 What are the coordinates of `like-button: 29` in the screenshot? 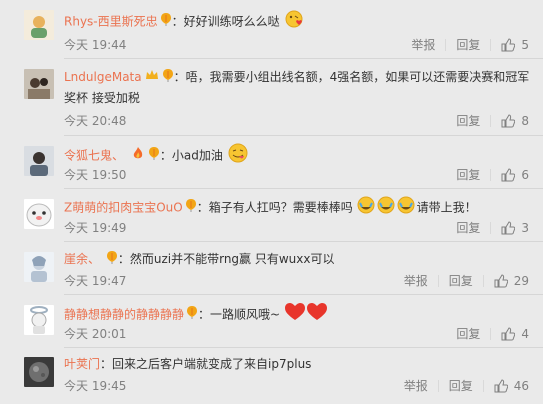 It's located at (511, 281).